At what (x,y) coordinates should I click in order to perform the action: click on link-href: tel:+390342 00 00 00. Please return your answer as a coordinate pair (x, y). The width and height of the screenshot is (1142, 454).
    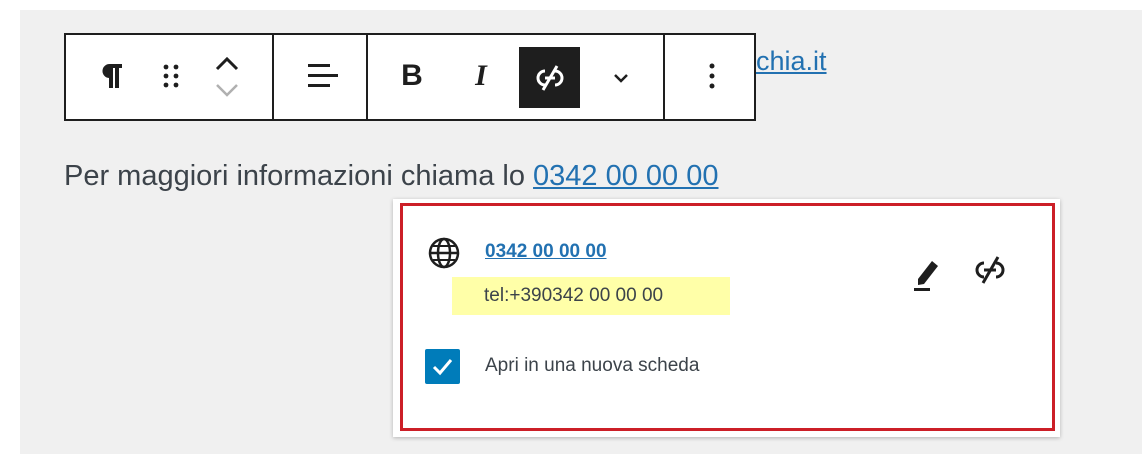
    Looking at the image, I should click on (591, 296).